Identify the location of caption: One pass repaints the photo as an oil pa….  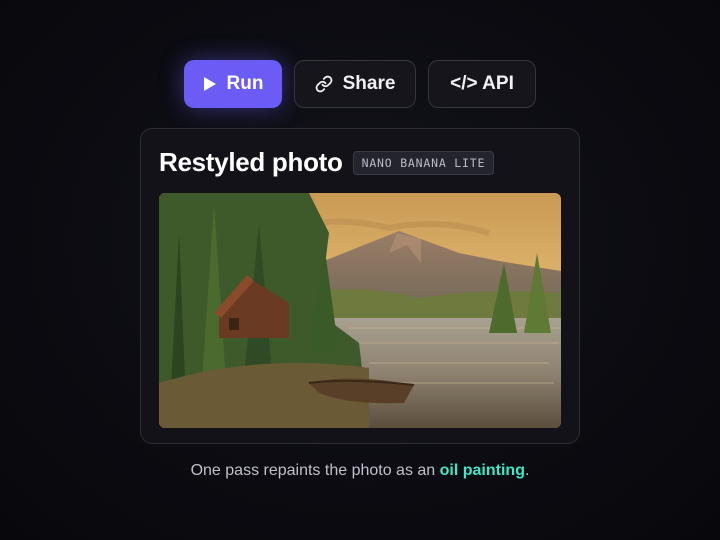
(360, 471).